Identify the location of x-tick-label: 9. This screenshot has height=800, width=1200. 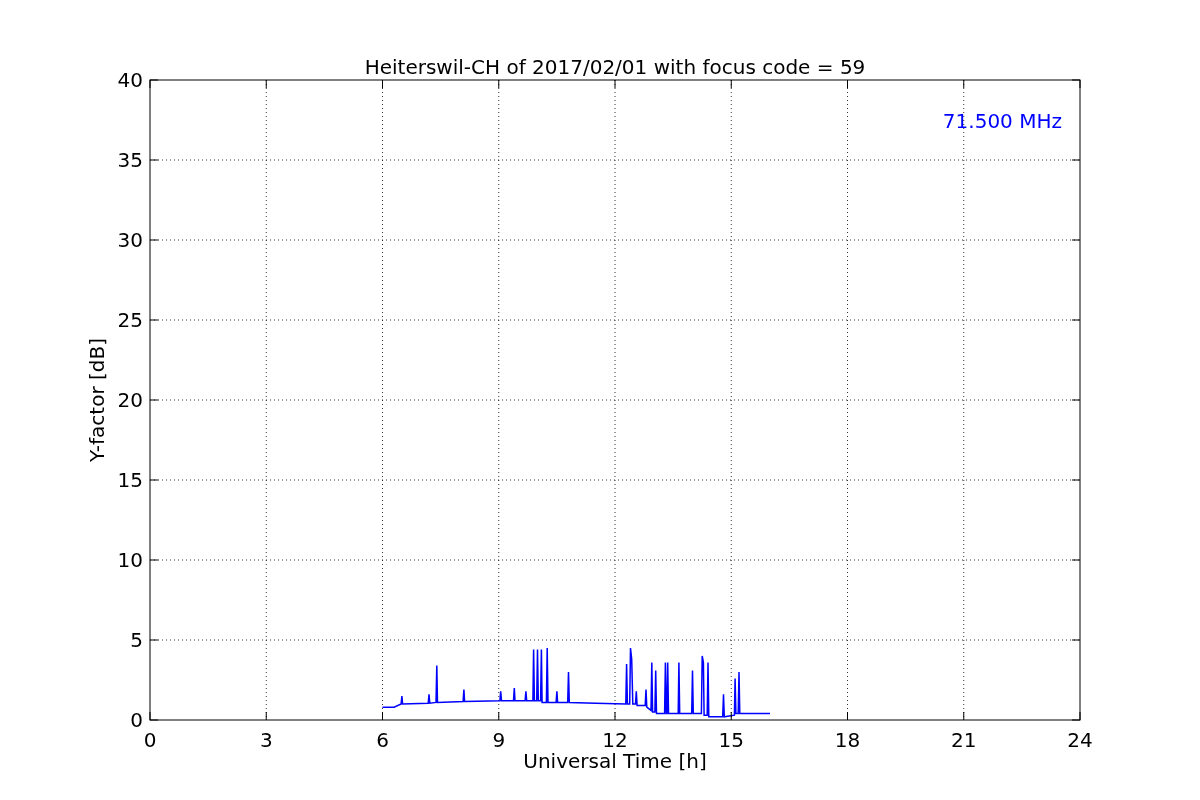
(499, 740).